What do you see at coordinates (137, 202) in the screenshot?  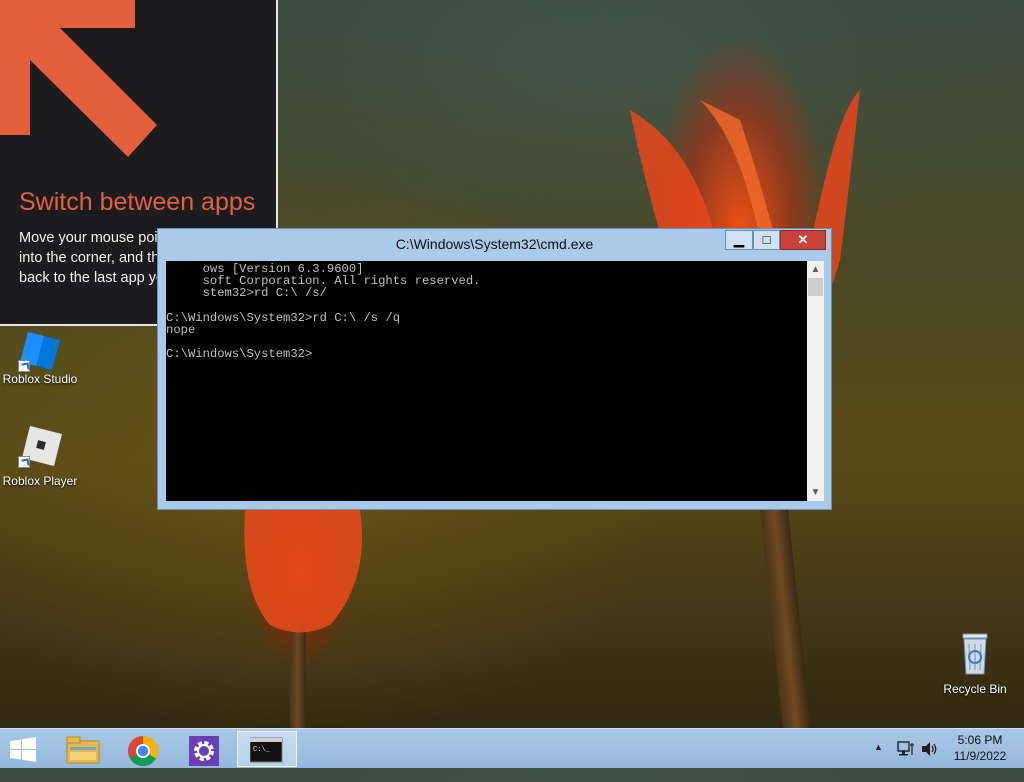 I see `tip-title: Switch between apps` at bounding box center [137, 202].